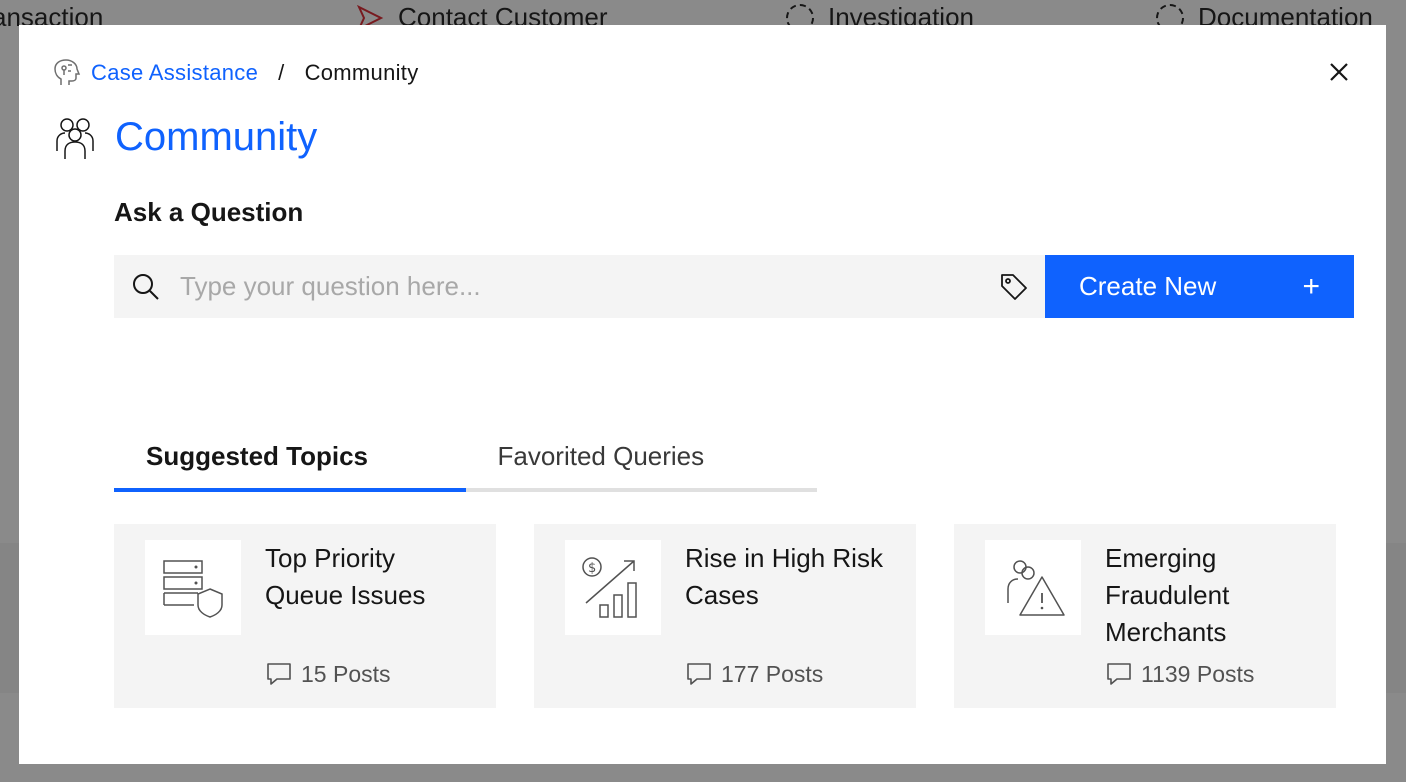 The image size is (1406, 782). Describe the element at coordinates (361, 72) in the screenshot. I see `breadcrumb-current: Community` at that location.